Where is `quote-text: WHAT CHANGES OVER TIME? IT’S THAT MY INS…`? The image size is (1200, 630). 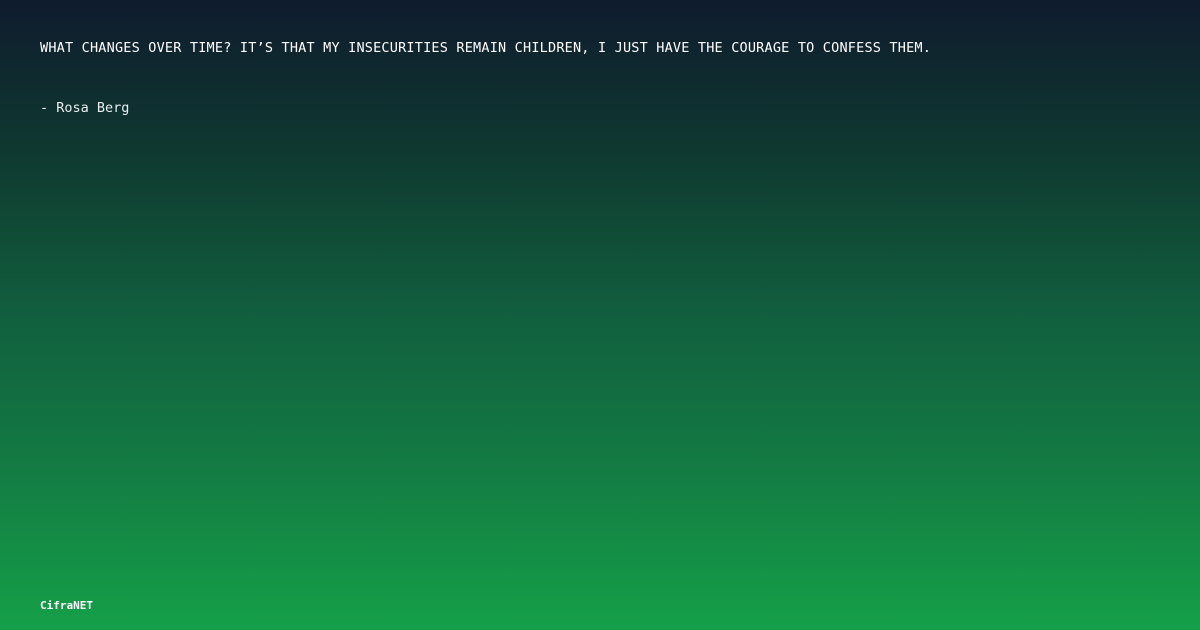
quote-text: WHAT CHANGES OVER TIME? IT’S THAT MY INS… is located at coordinates (486, 48).